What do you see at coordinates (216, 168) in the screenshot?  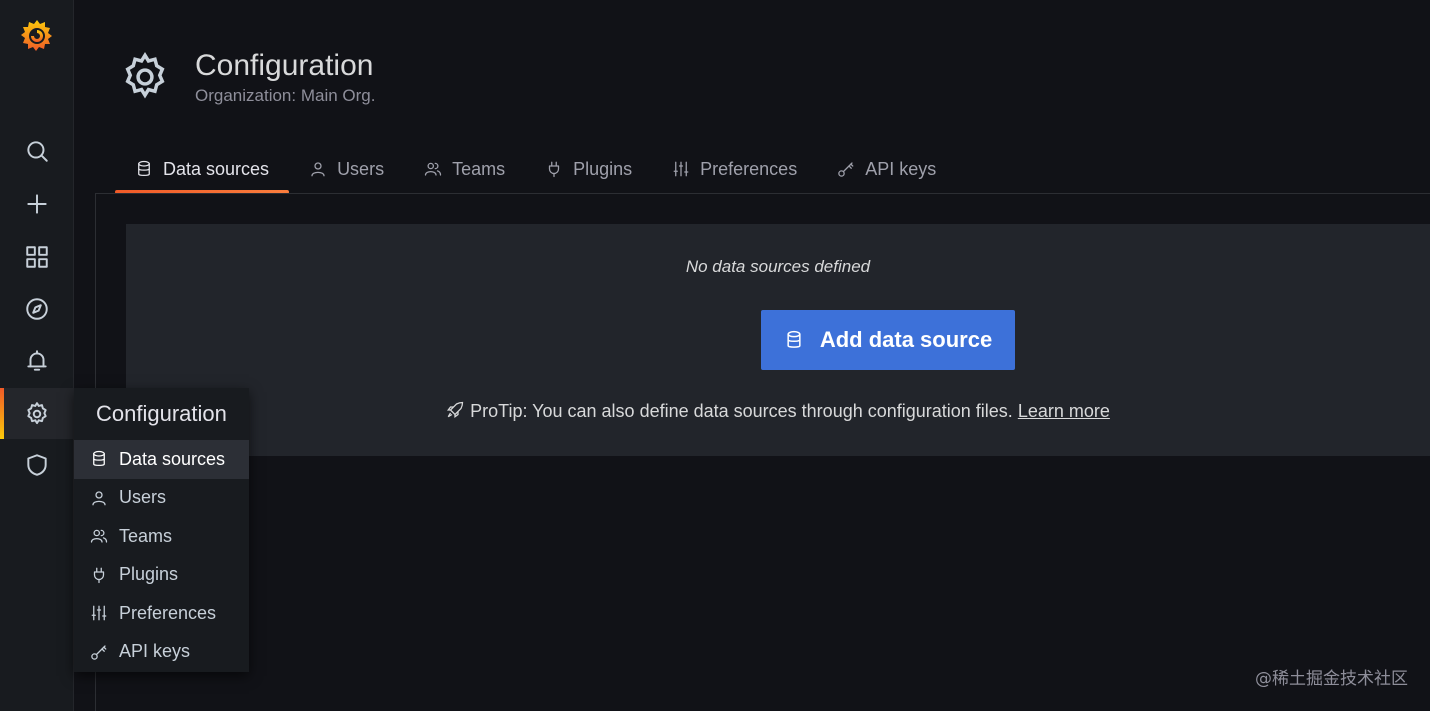 I see `tab-label: Data sources` at bounding box center [216, 168].